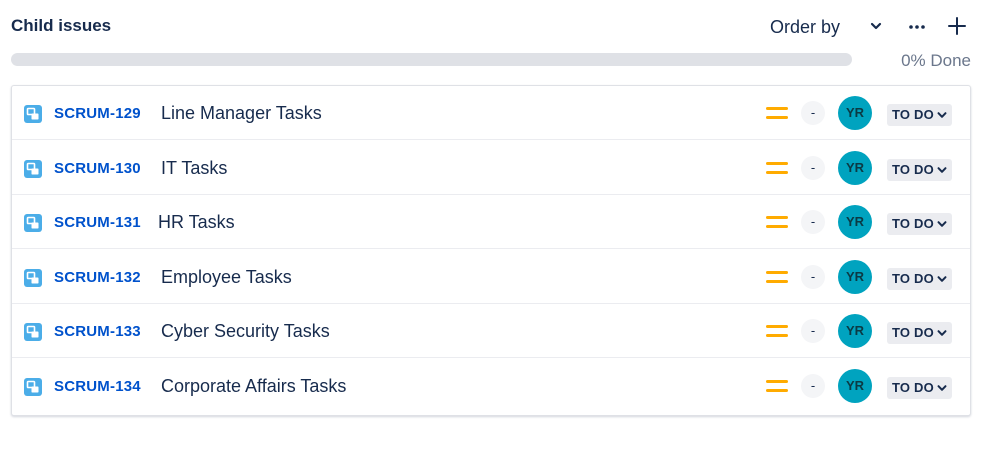  What do you see at coordinates (61, 25) in the screenshot?
I see `section-title: Child issues` at bounding box center [61, 25].